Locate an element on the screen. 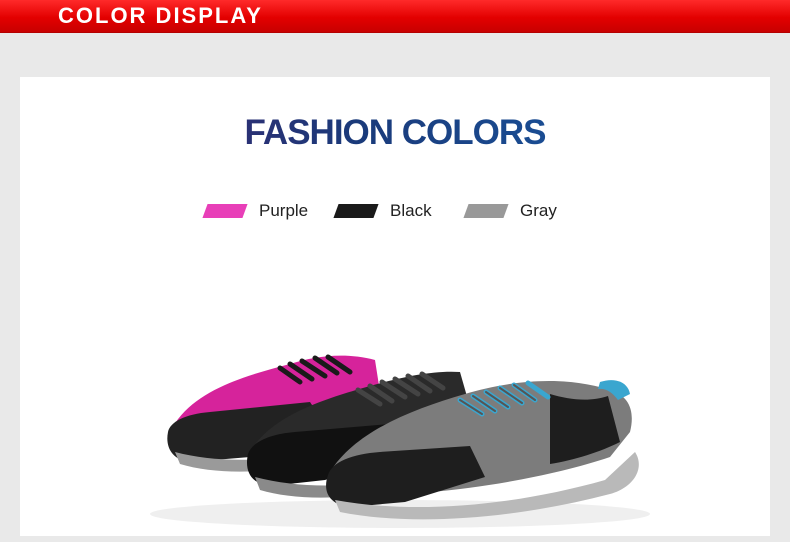  legend-item-black: Black is located at coordinates (399, 211).